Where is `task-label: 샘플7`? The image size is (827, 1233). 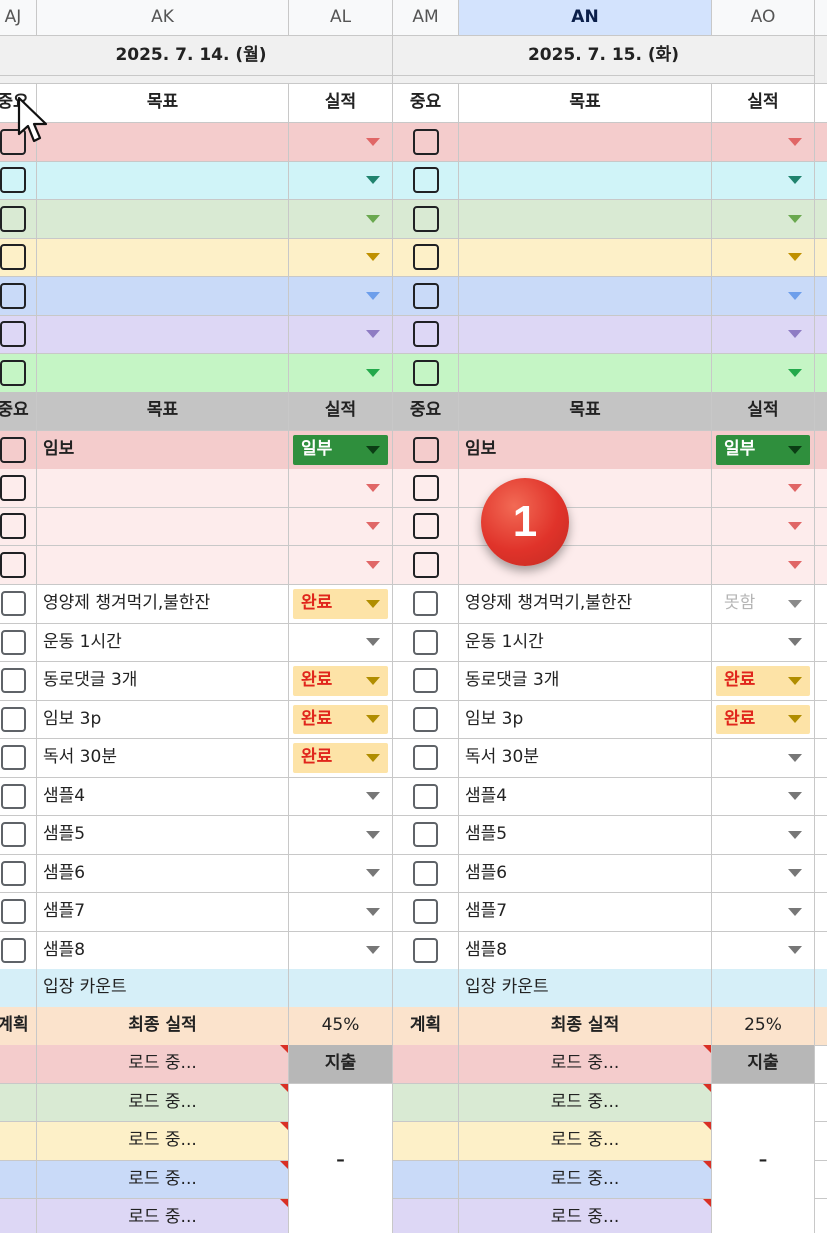
task-label: 샘플7 is located at coordinates (163, 912).